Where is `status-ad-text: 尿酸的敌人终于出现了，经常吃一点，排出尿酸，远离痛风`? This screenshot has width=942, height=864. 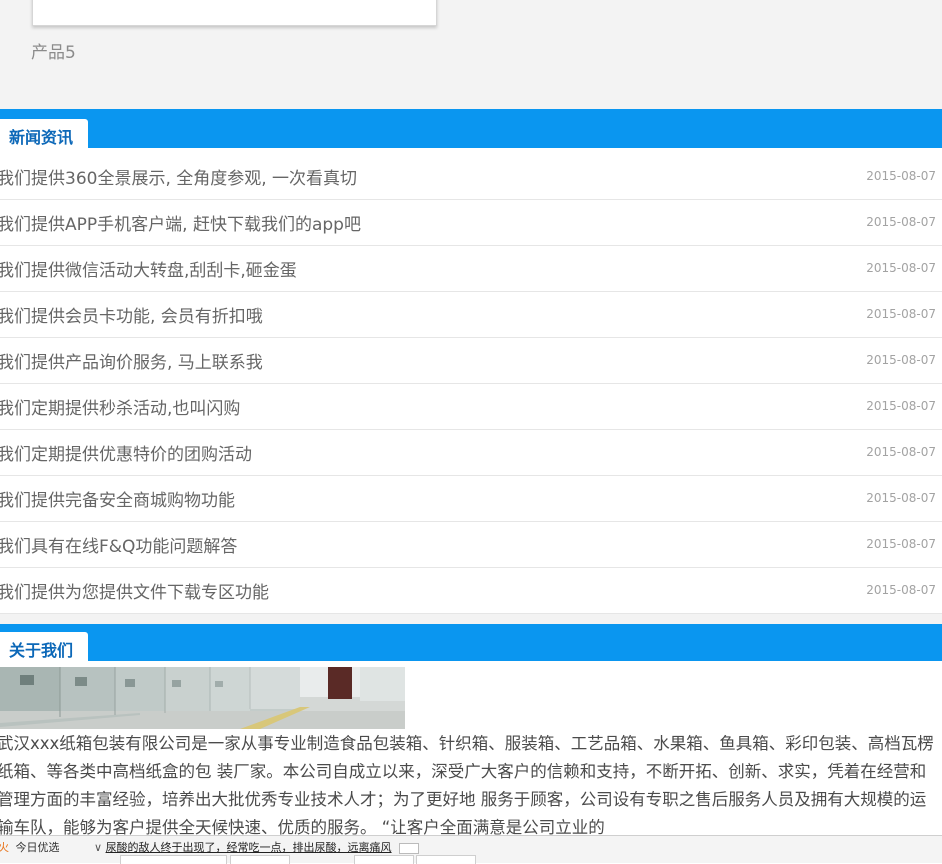
status-ad-text: 尿酸的敌人终于出现了，经常吃一点，排出尿酸，远离痛风 is located at coordinates (249, 847).